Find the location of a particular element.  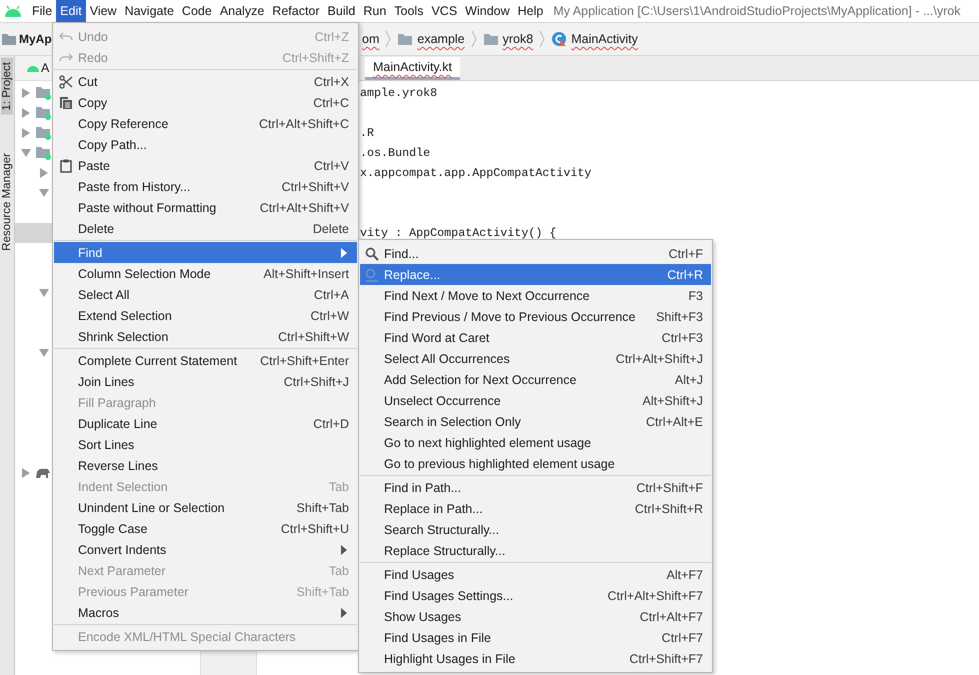

code-line: .os.Bundle is located at coordinates (396, 153).